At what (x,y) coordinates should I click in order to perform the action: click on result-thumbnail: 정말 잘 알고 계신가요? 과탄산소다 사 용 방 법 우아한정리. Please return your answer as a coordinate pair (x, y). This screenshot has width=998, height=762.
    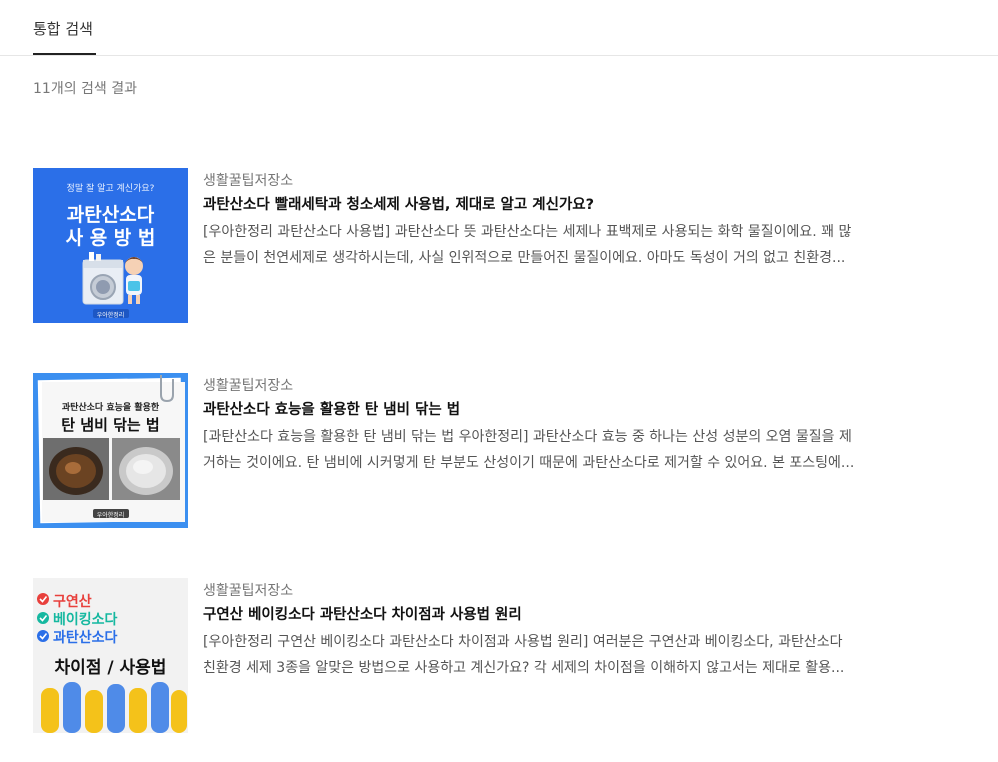
    Looking at the image, I should click on (110, 245).